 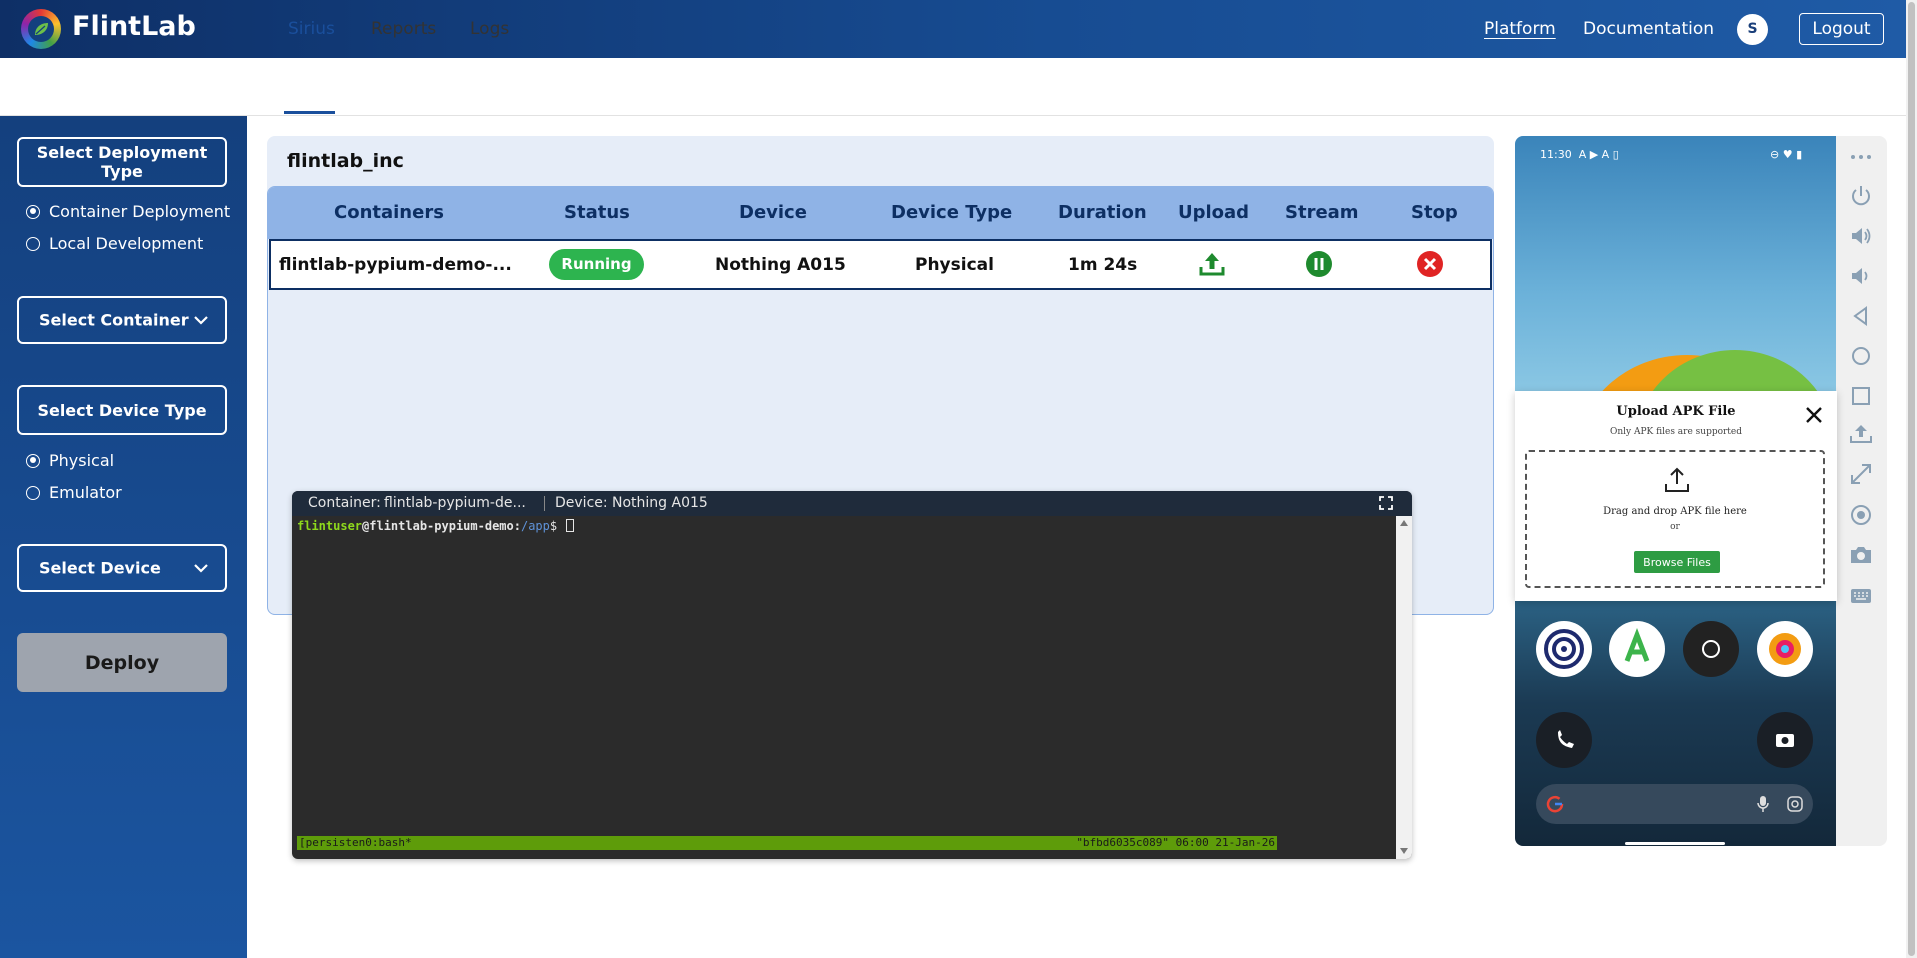 I want to click on spiral-icon, so click(x=1564, y=649).